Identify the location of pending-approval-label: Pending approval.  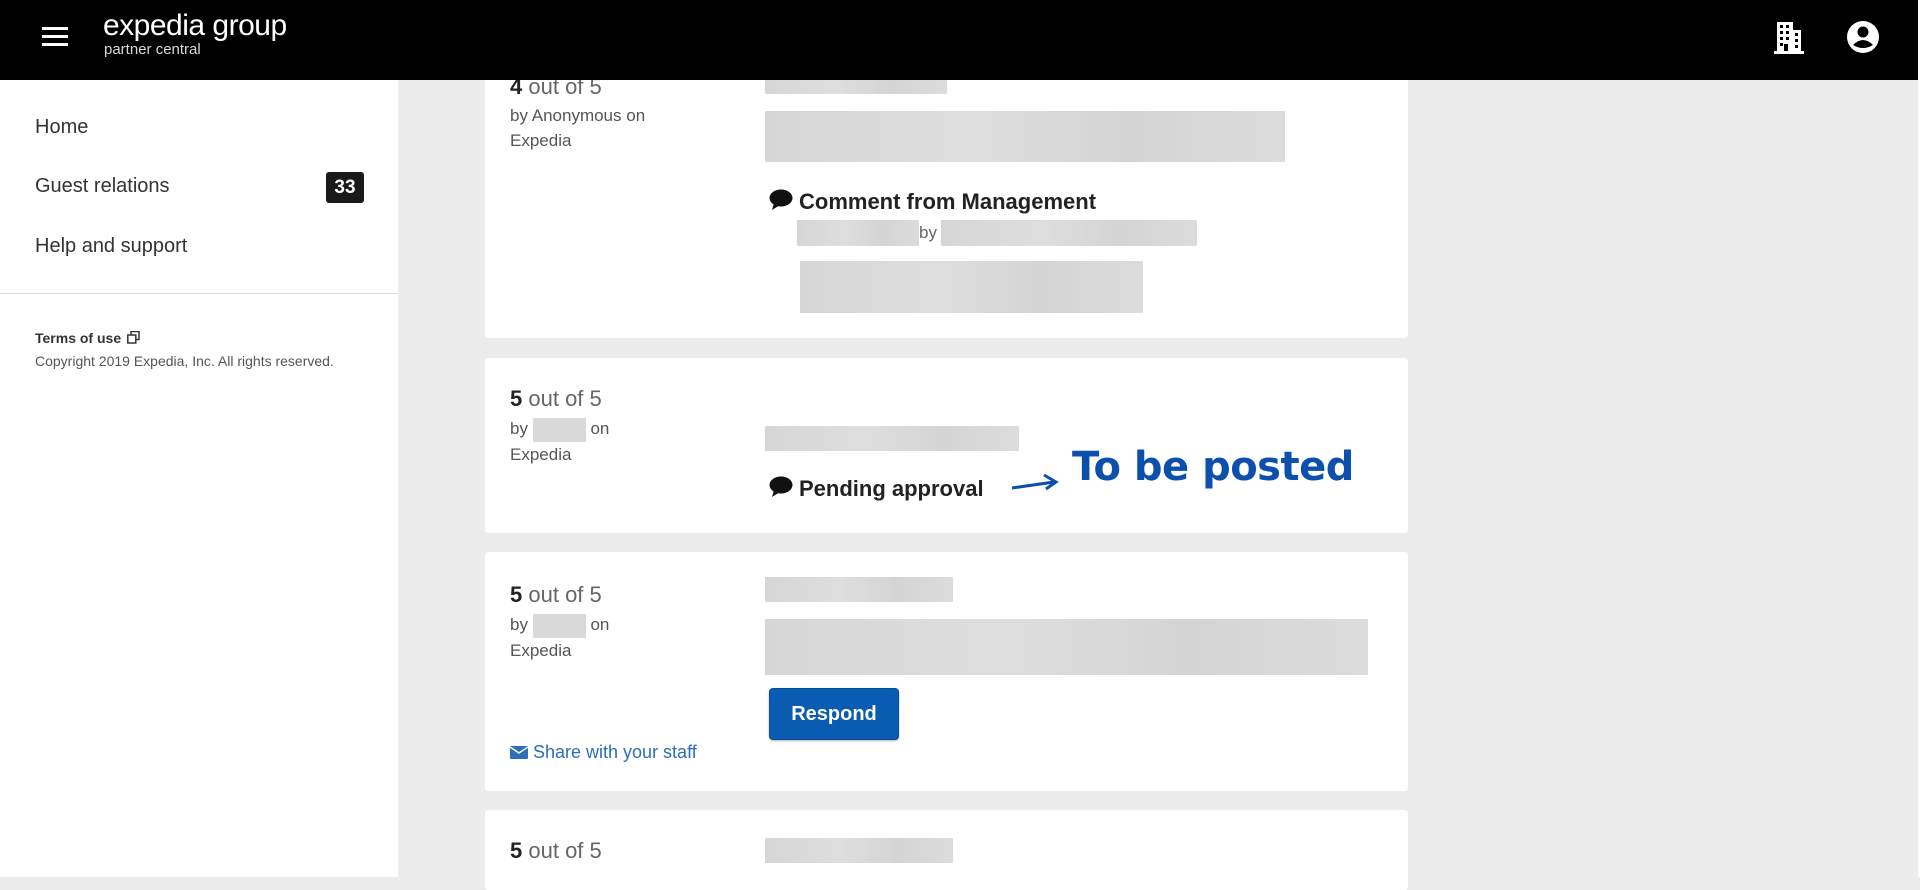
(891, 488).